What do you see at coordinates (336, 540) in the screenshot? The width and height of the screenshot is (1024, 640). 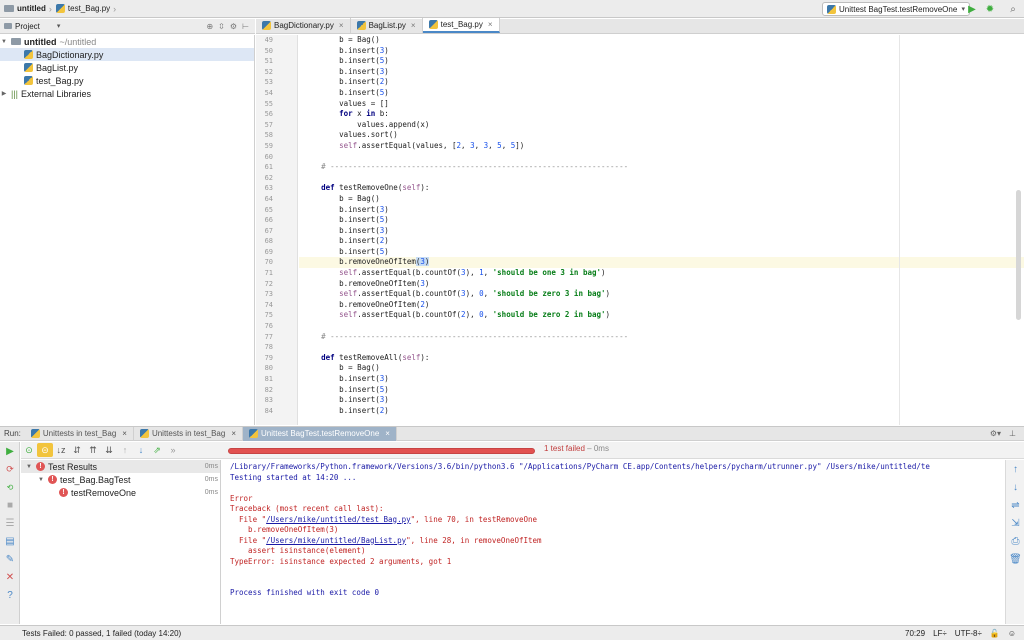 I see `console-file-link: /Users/mike/untitled/BagList.py` at bounding box center [336, 540].